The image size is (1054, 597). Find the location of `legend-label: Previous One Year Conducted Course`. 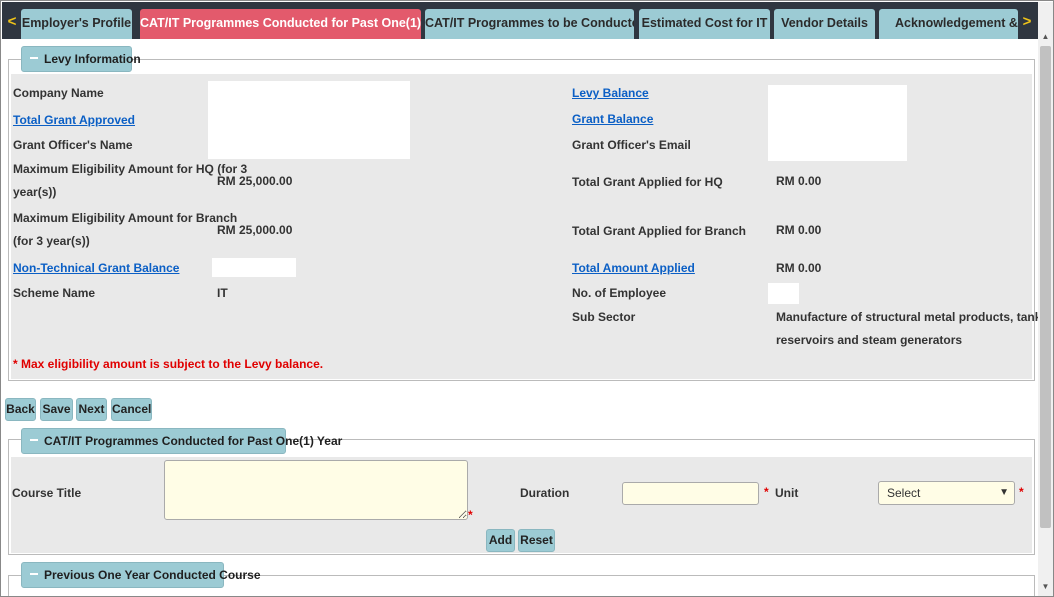

legend-label: Previous One Year Conducted Course is located at coordinates (152, 575).